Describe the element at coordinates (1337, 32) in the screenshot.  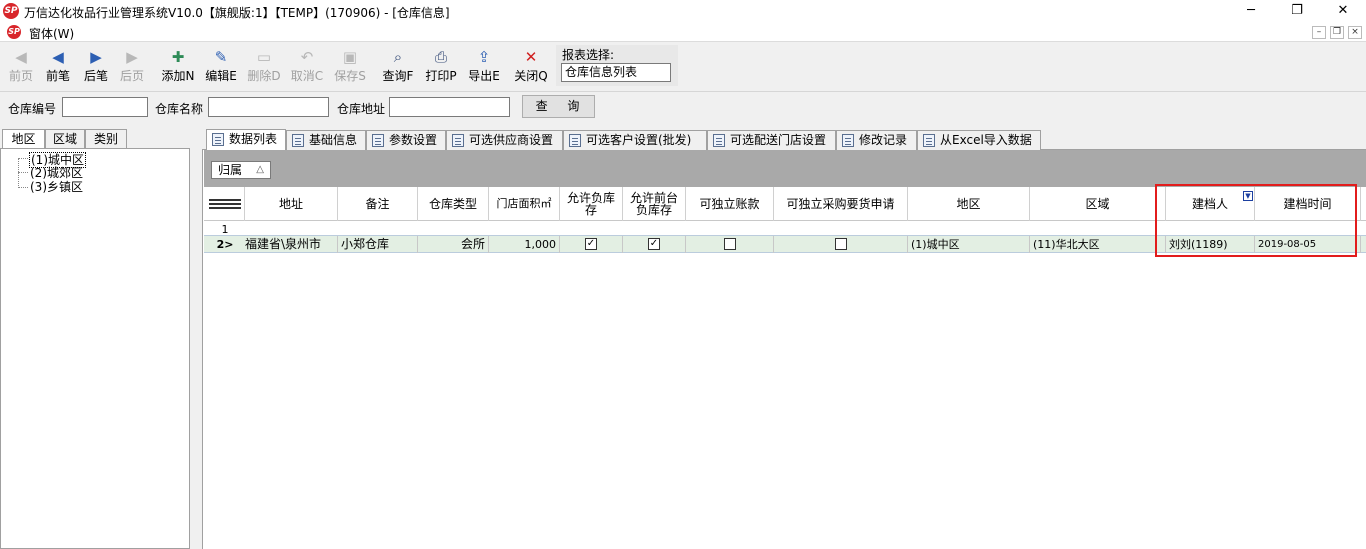
I see `mdi-restore-button: ❐` at that location.